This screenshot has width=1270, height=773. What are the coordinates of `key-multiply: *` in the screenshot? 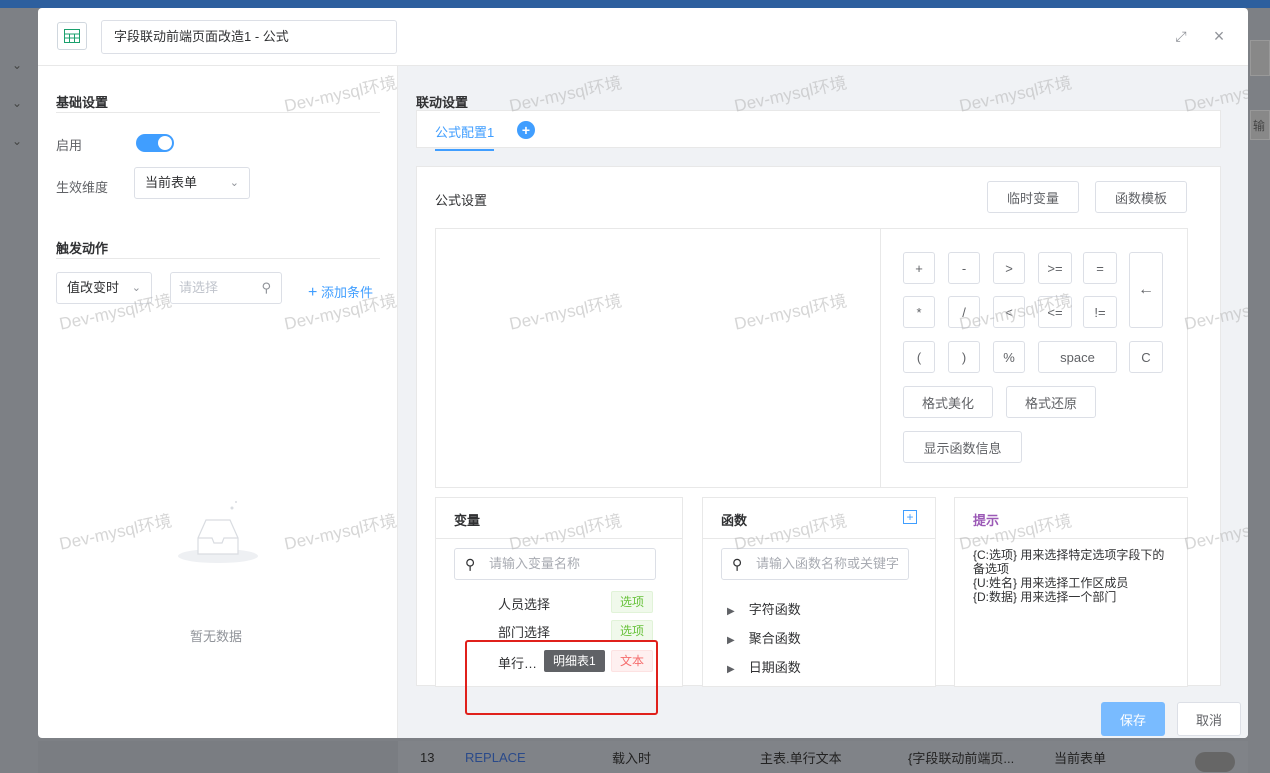 It's located at (919, 312).